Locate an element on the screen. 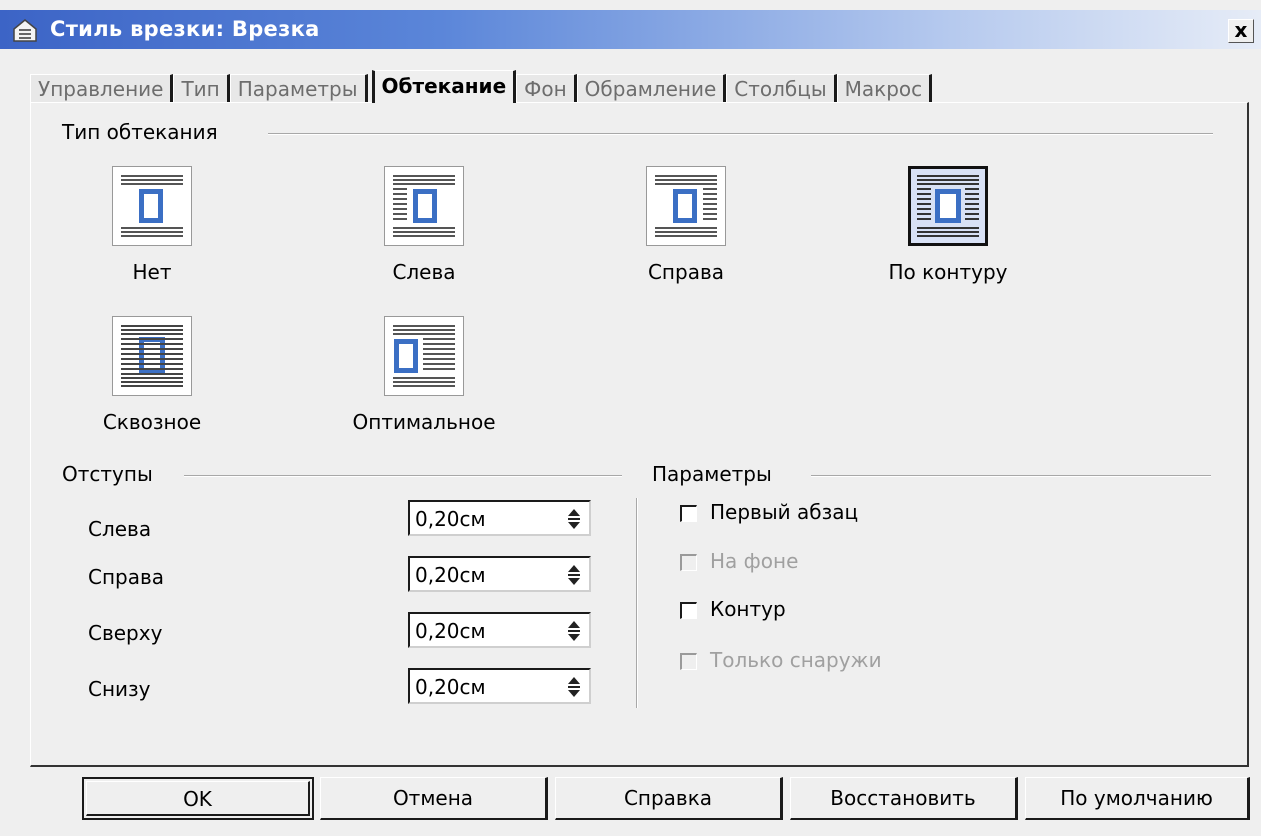 The height and width of the screenshot is (836, 1261). wrap-left-icon is located at coordinates (424, 206).